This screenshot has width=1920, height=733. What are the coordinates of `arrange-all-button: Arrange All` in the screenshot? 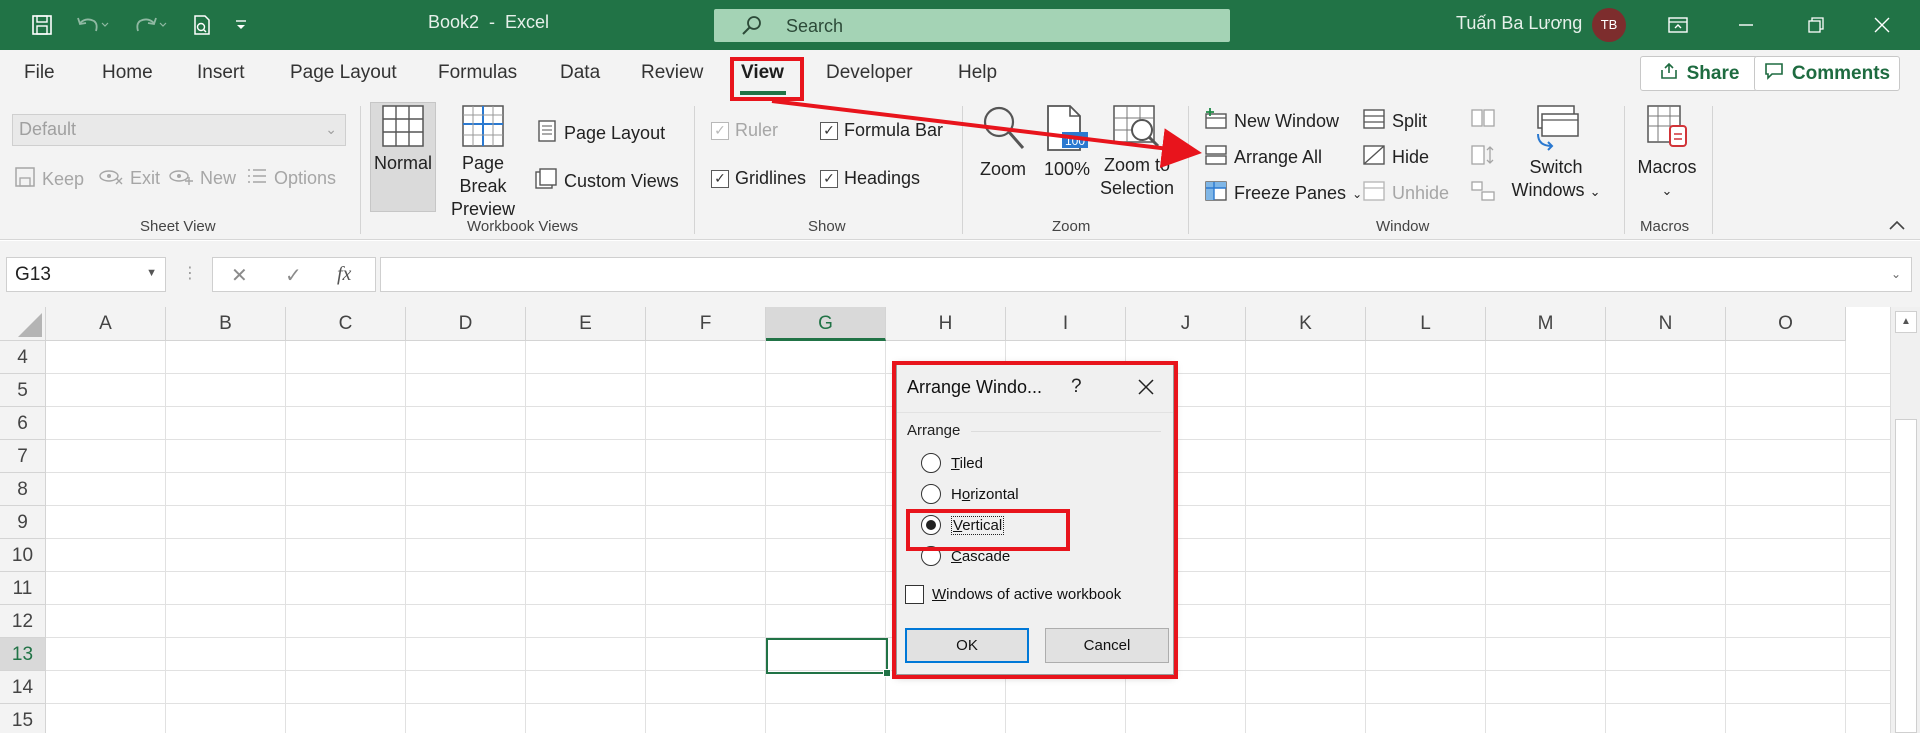 It's located at (1263, 157).